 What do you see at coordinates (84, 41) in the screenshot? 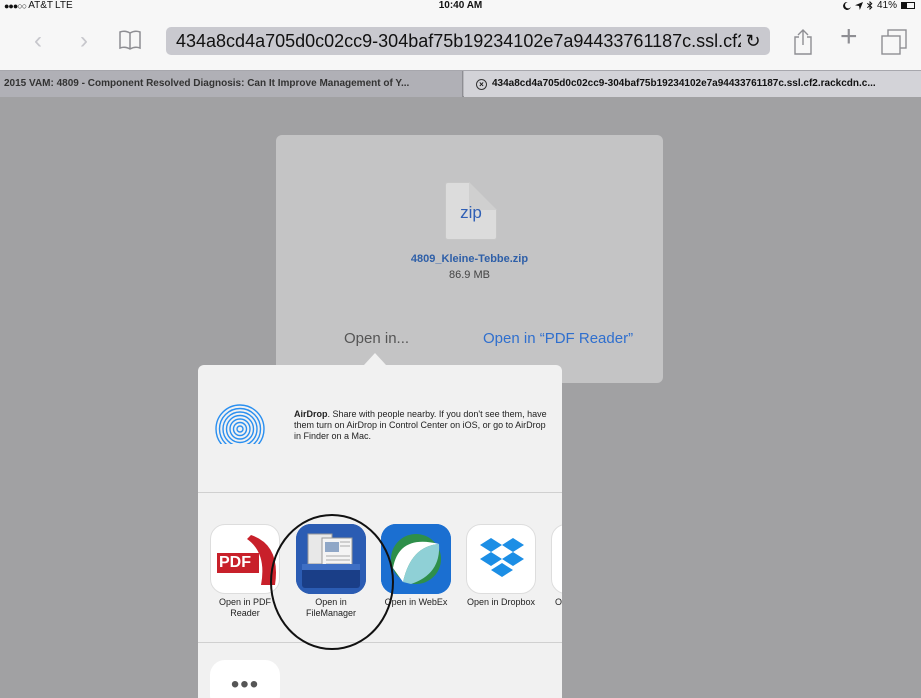
I see `forward-button: ›` at bounding box center [84, 41].